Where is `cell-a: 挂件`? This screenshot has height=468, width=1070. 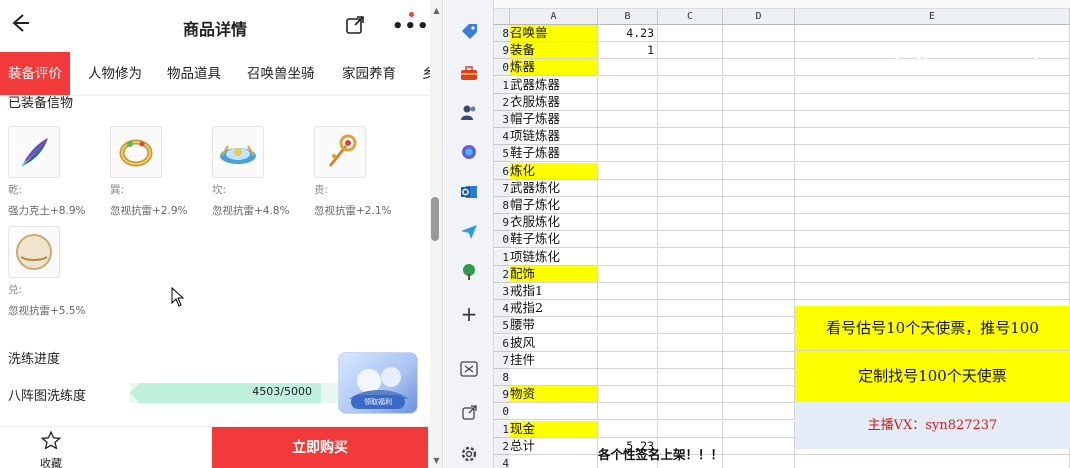
cell-a: 挂件 is located at coordinates (554, 360).